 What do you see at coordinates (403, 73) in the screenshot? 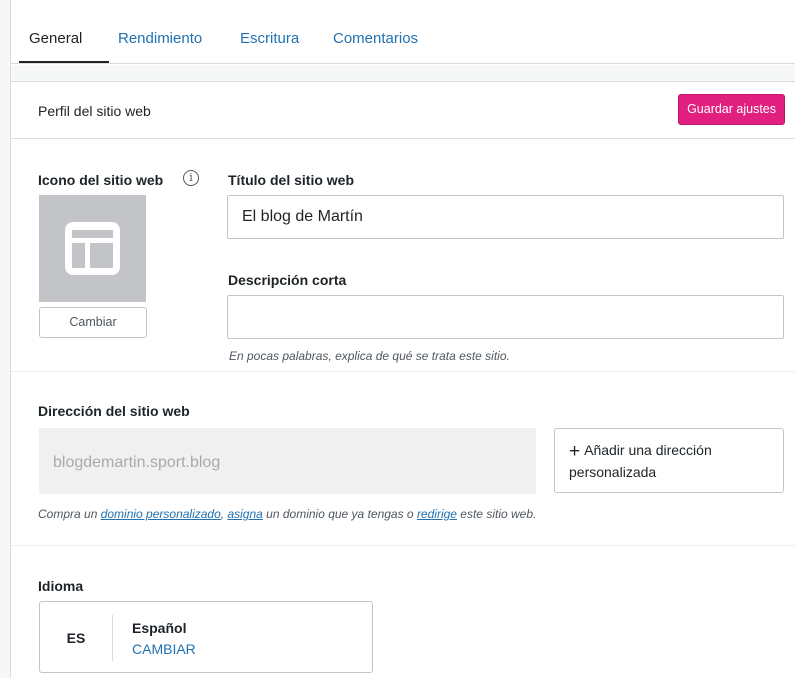
I see `section-gap` at bounding box center [403, 73].